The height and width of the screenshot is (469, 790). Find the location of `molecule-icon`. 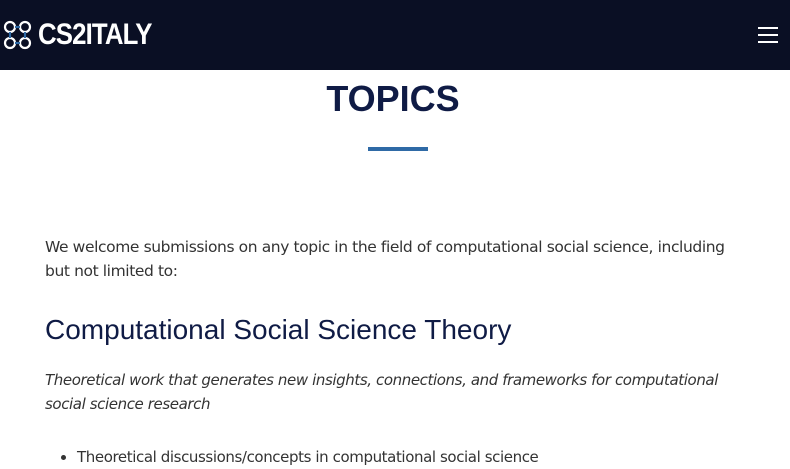

molecule-icon is located at coordinates (17, 35).